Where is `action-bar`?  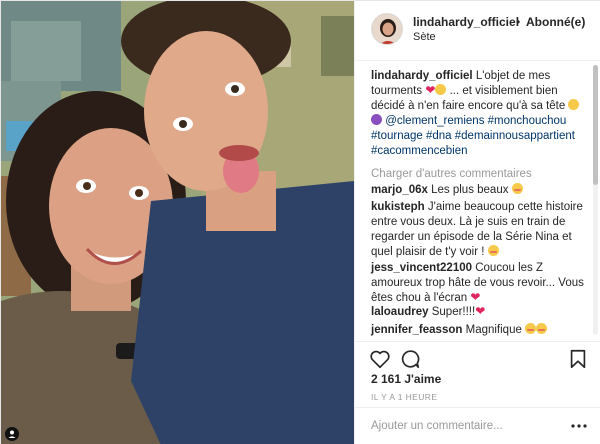
action-bar is located at coordinates (477, 358).